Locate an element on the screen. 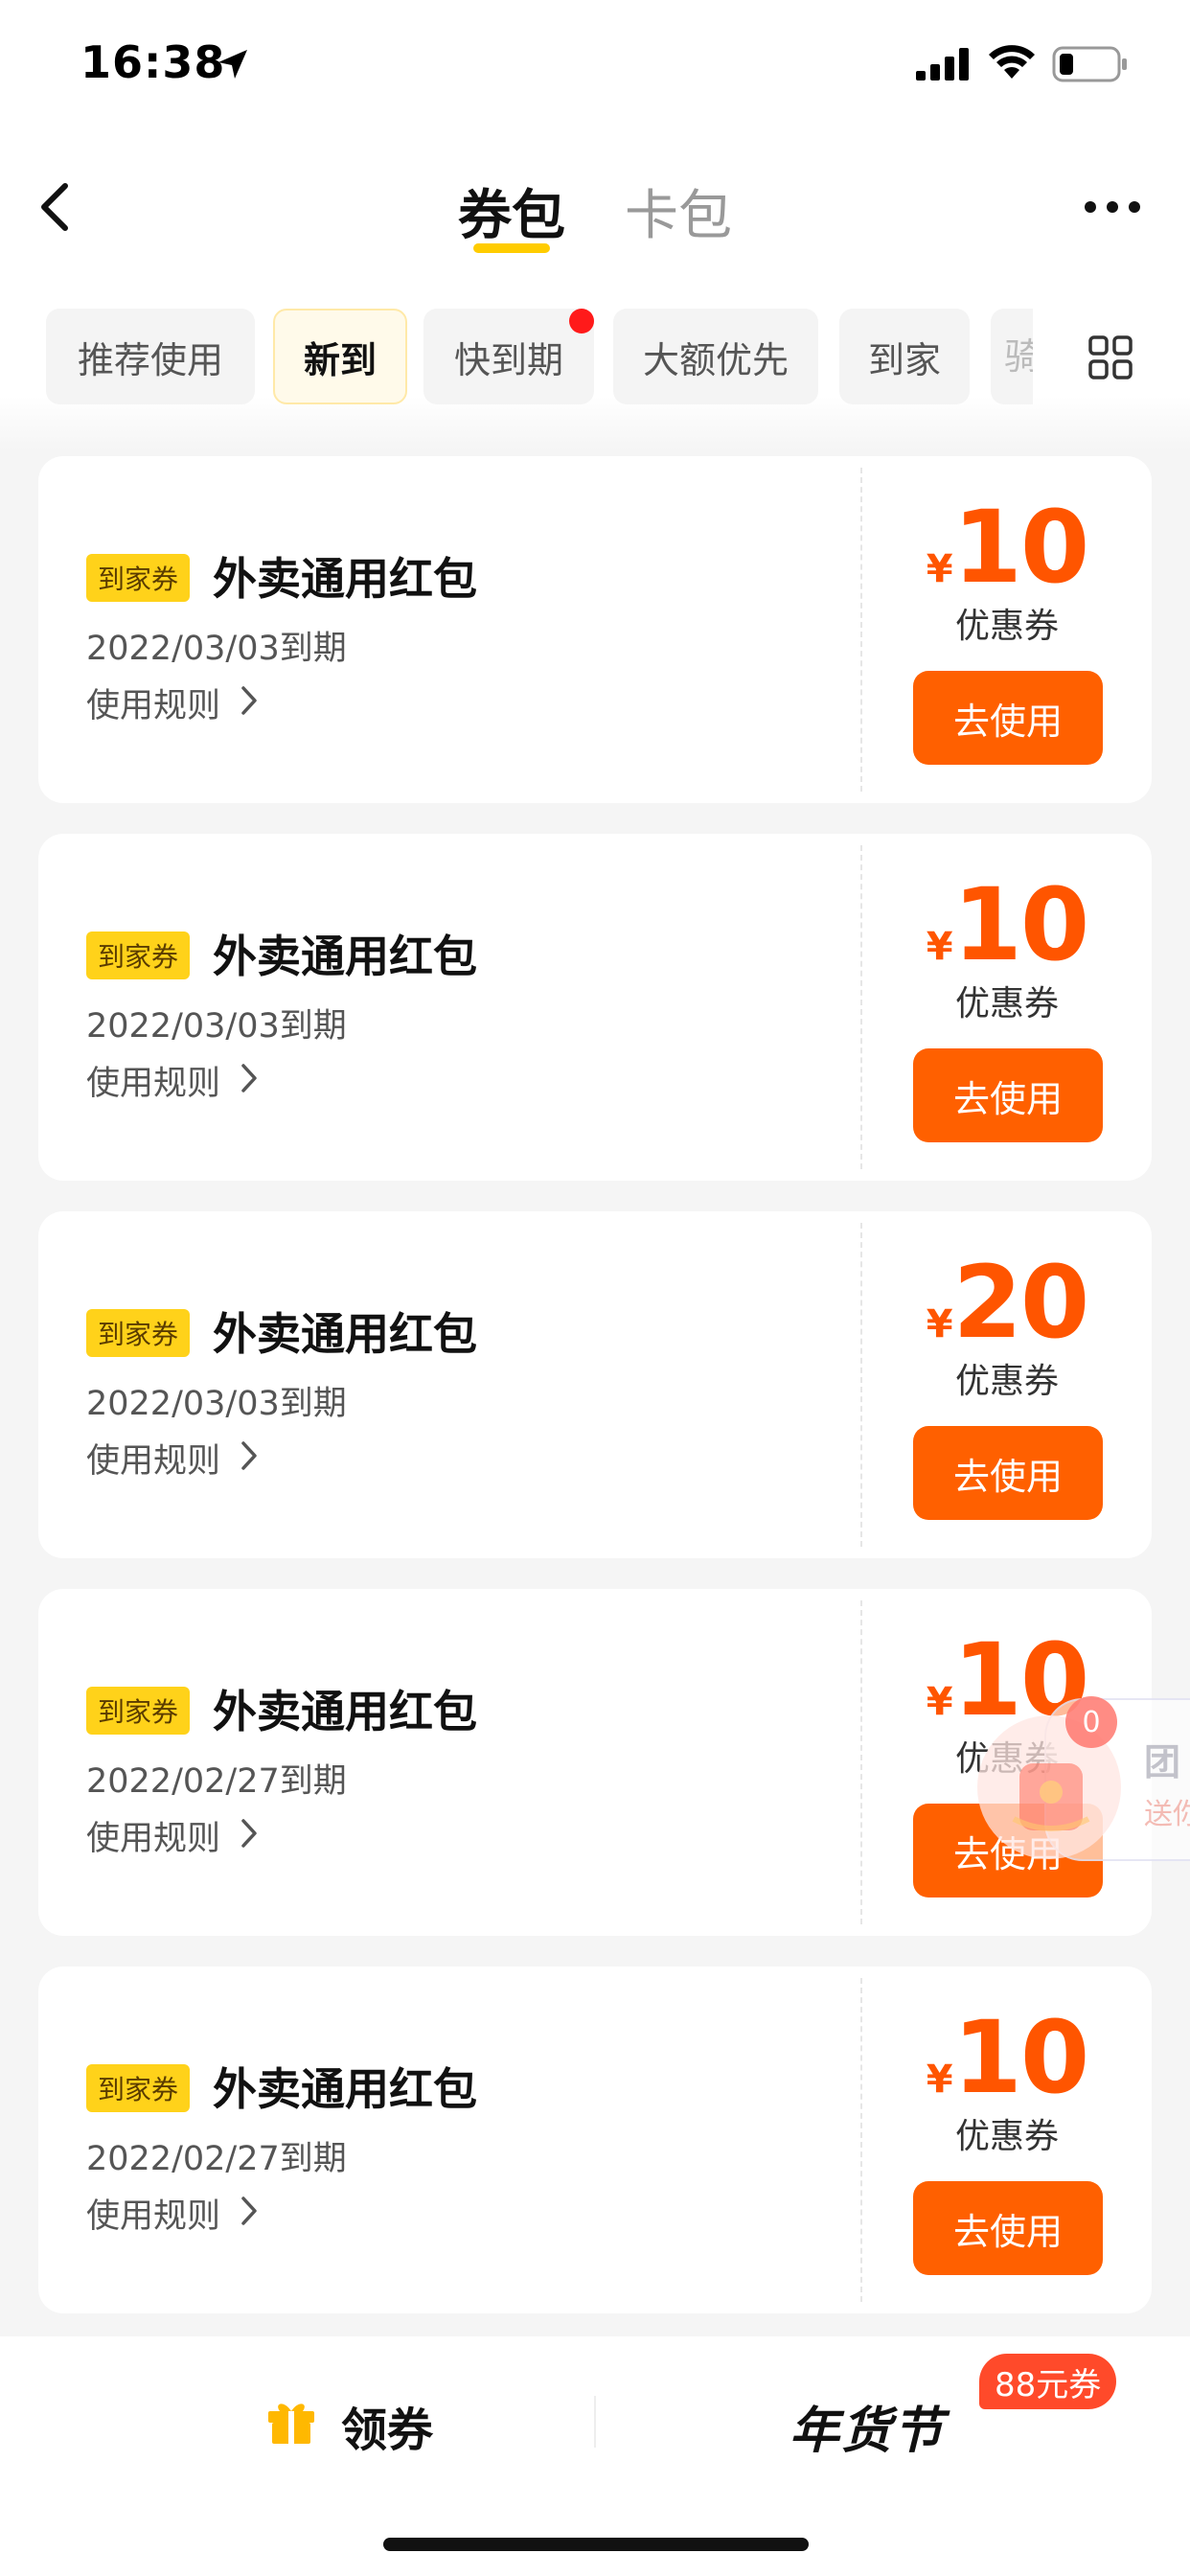 This screenshot has width=1190, height=2576. red-envelope-gift-icon is located at coordinates (1051, 1797).